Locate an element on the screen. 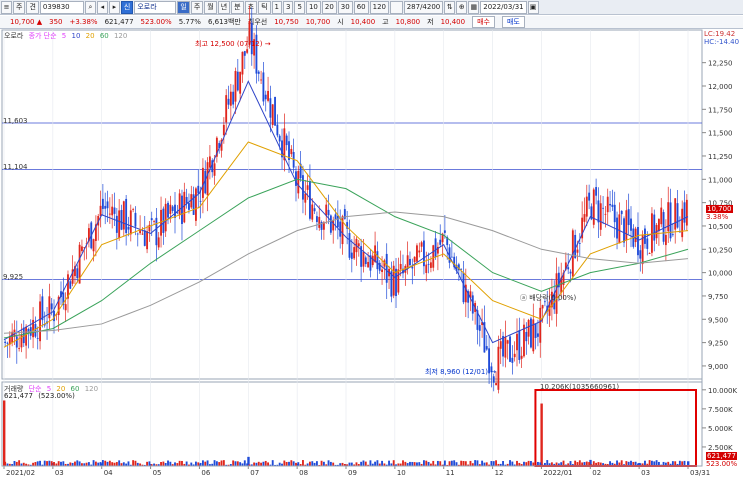 The width and height of the screenshot is (743, 477). price-tick-label: 9,250 is located at coordinates (718, 344).